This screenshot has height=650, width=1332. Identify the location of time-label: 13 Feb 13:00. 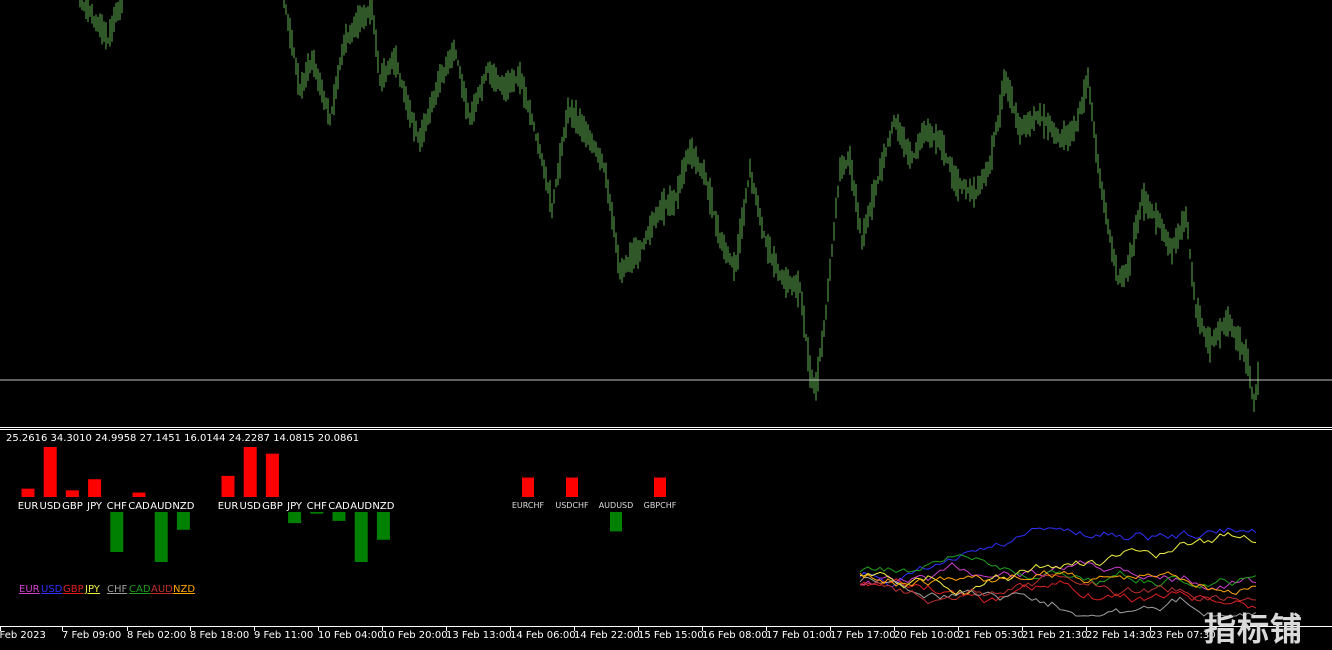
(479, 635).